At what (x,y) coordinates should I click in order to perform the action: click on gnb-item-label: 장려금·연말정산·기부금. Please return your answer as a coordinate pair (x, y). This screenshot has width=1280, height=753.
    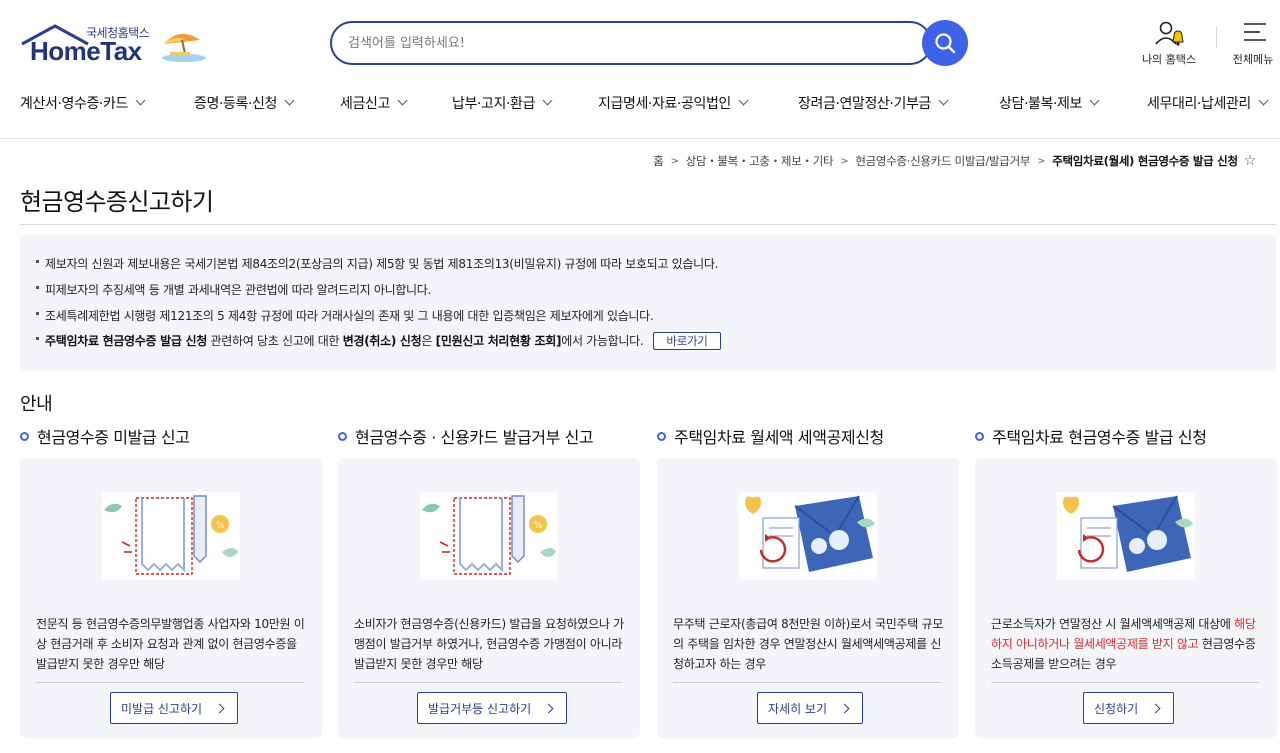
    Looking at the image, I should click on (864, 104).